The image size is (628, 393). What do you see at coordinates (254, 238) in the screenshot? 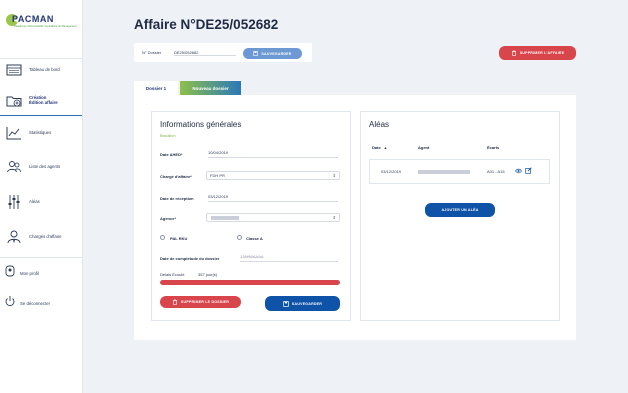
I see `classe-a-label: Classe A` at bounding box center [254, 238].